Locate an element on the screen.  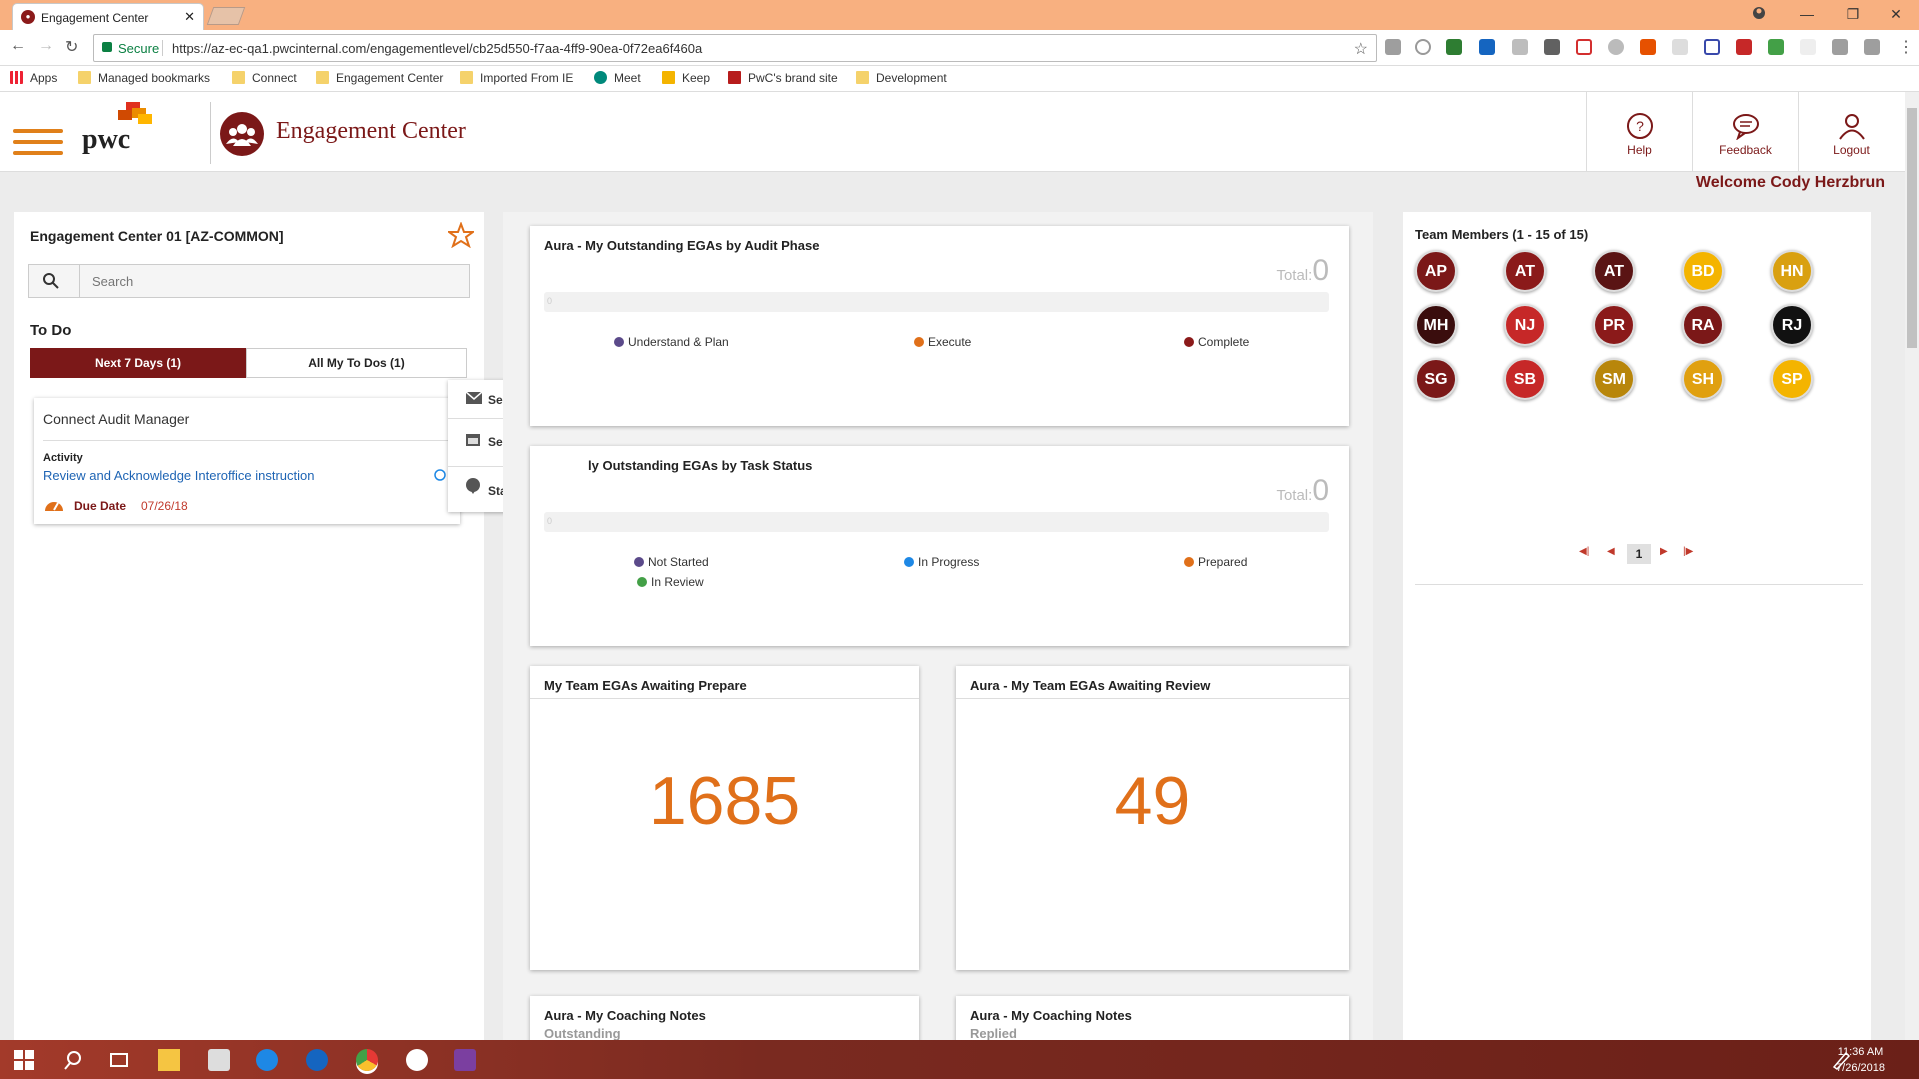
scrollbar-thumb is located at coordinates (1912, 228).